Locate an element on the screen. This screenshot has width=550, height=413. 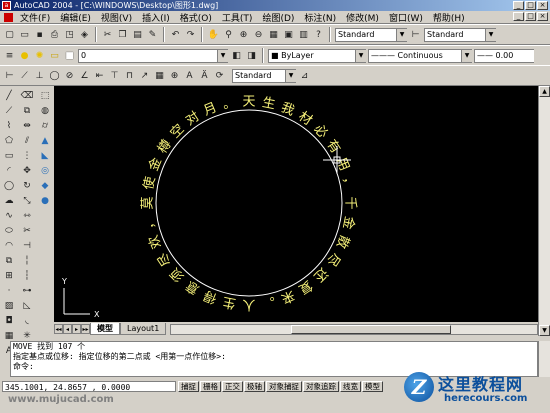
first-tab-icon: ◂◂ is located at coordinates (58, 329).